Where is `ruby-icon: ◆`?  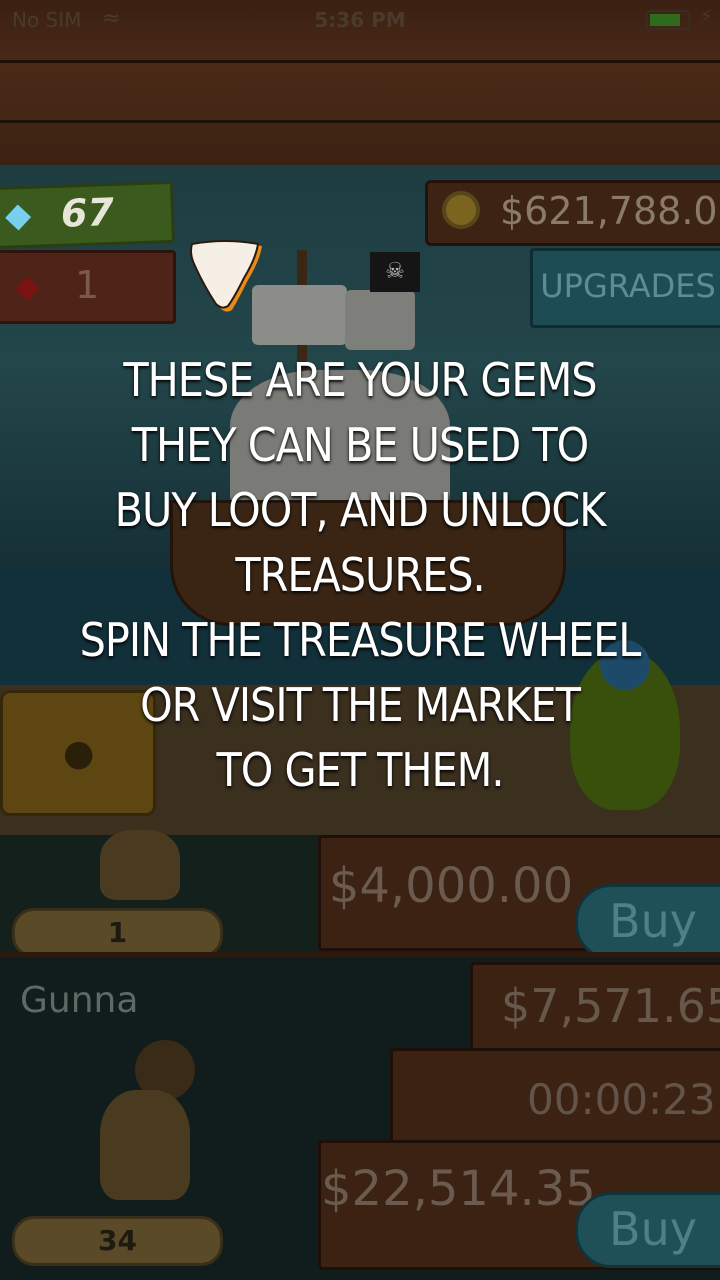
ruby-icon: ◆ is located at coordinates (27, 286).